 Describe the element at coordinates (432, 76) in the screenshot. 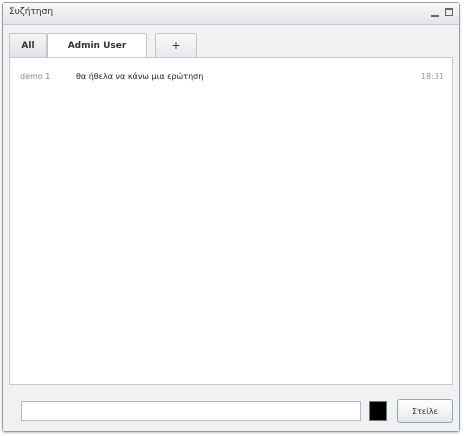

I see `message-time: 18:31` at that location.